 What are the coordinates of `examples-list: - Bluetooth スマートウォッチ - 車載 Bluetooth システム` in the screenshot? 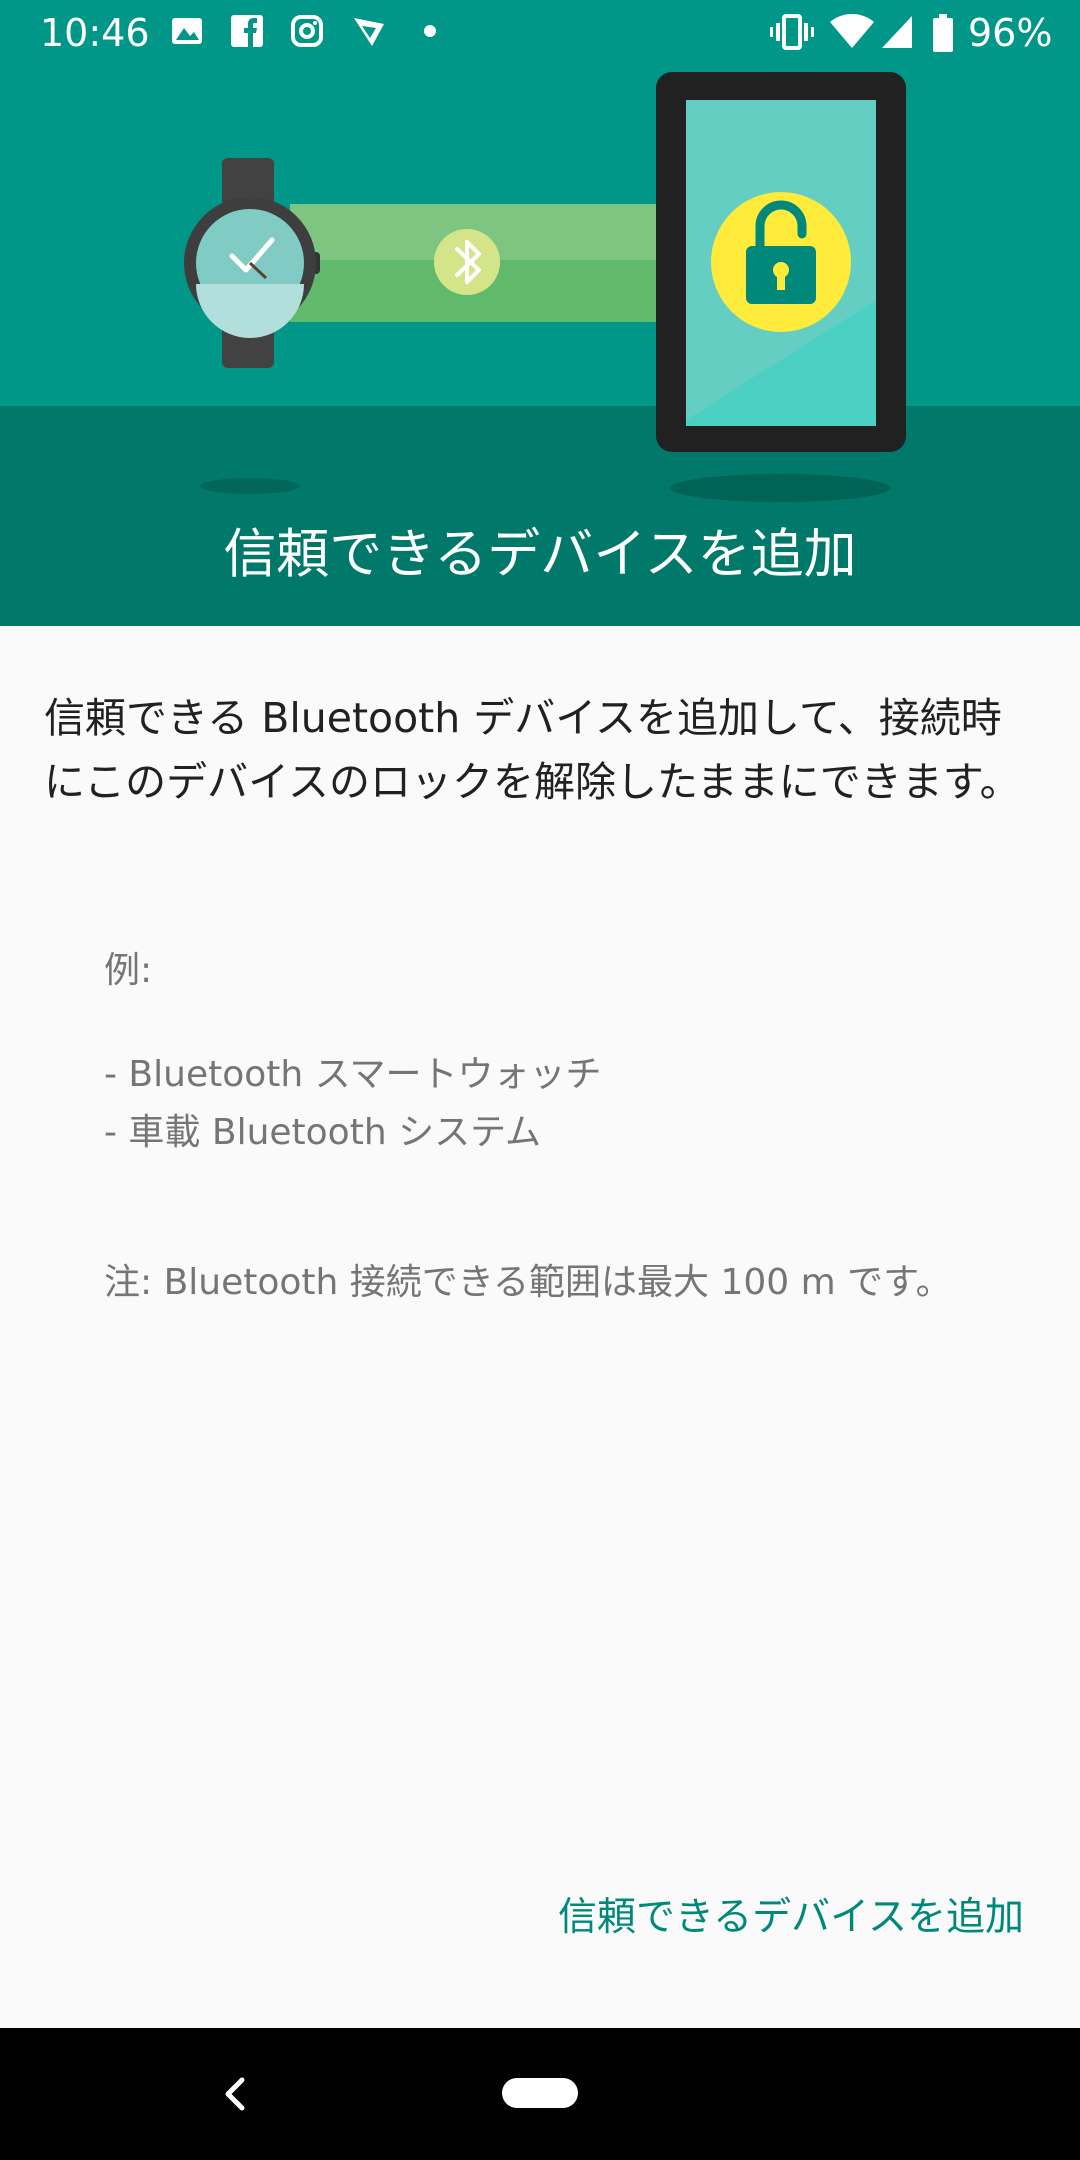 It's located at (554, 1104).